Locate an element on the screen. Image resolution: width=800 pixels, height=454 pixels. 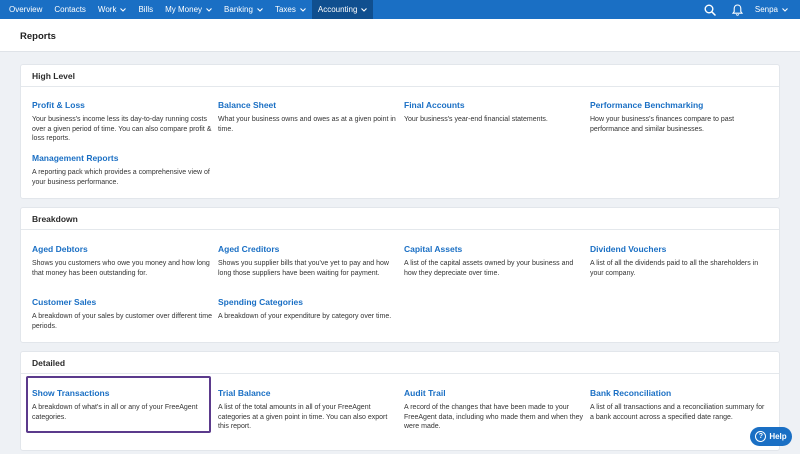
report-link: Profit & Loss is located at coordinates (122, 105).